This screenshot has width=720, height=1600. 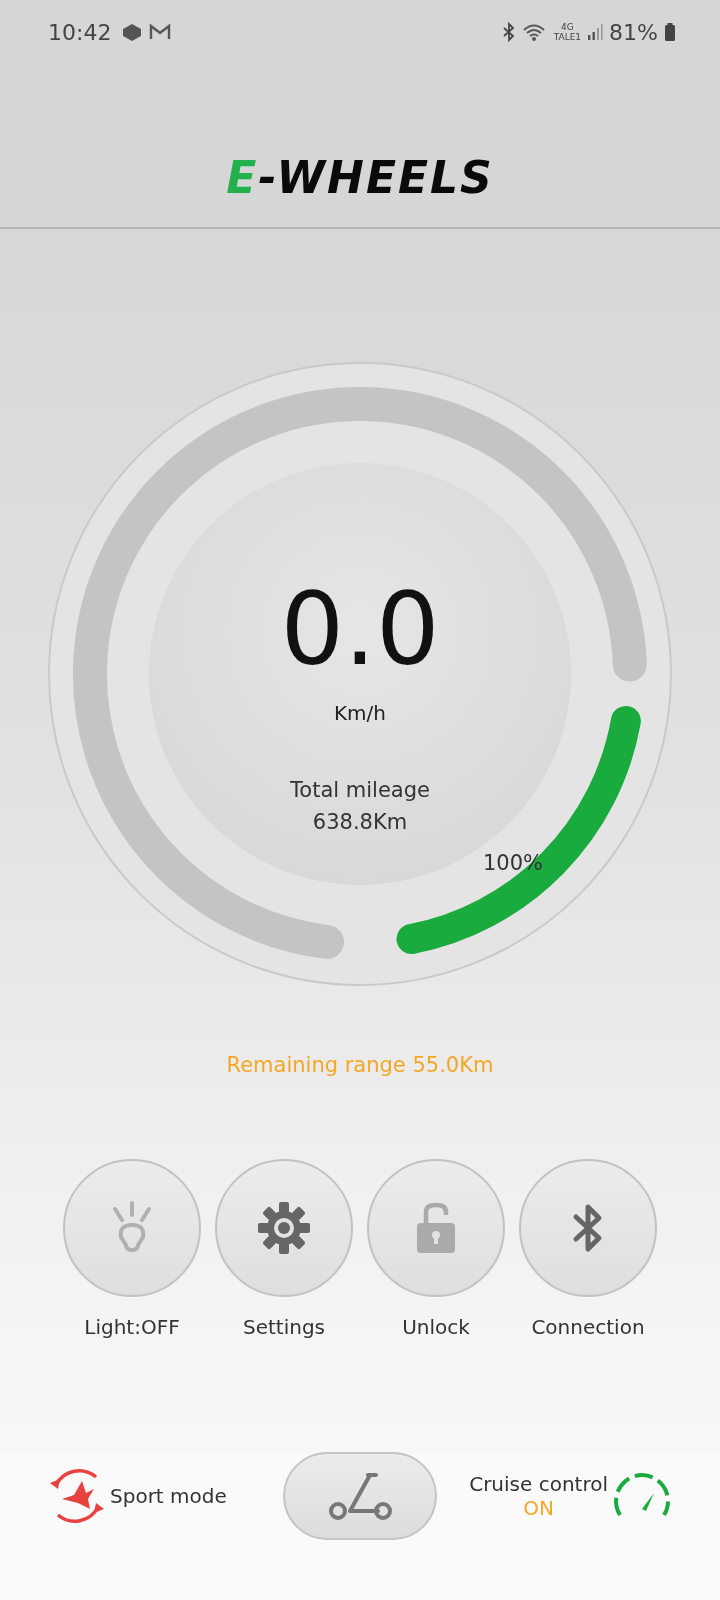 I want to click on notification-icon, so click(x=132, y=32).